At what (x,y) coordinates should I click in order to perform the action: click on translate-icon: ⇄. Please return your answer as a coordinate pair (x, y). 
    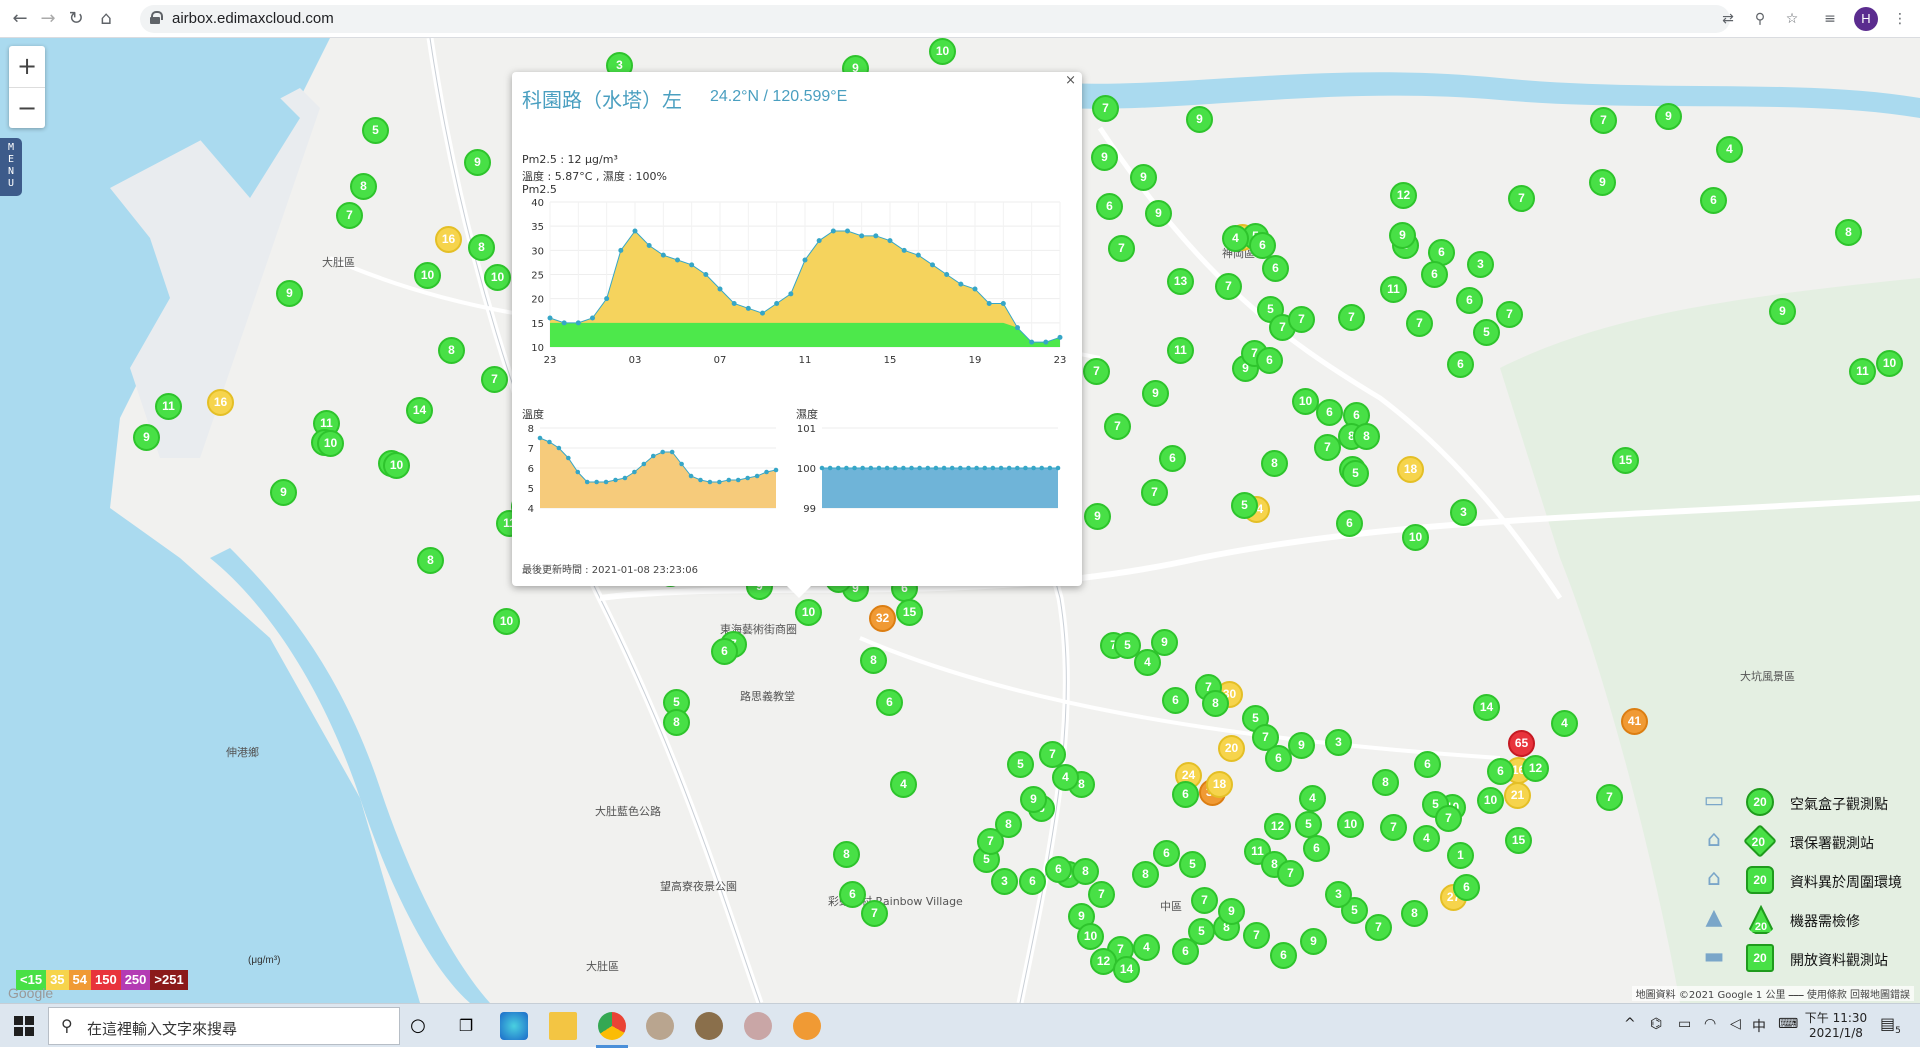
    Looking at the image, I should click on (1728, 19).